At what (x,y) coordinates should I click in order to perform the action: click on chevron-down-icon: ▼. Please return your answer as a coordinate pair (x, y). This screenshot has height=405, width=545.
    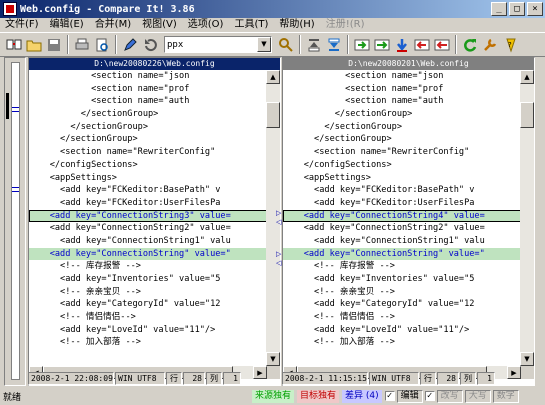
    Looking at the image, I should click on (264, 44).